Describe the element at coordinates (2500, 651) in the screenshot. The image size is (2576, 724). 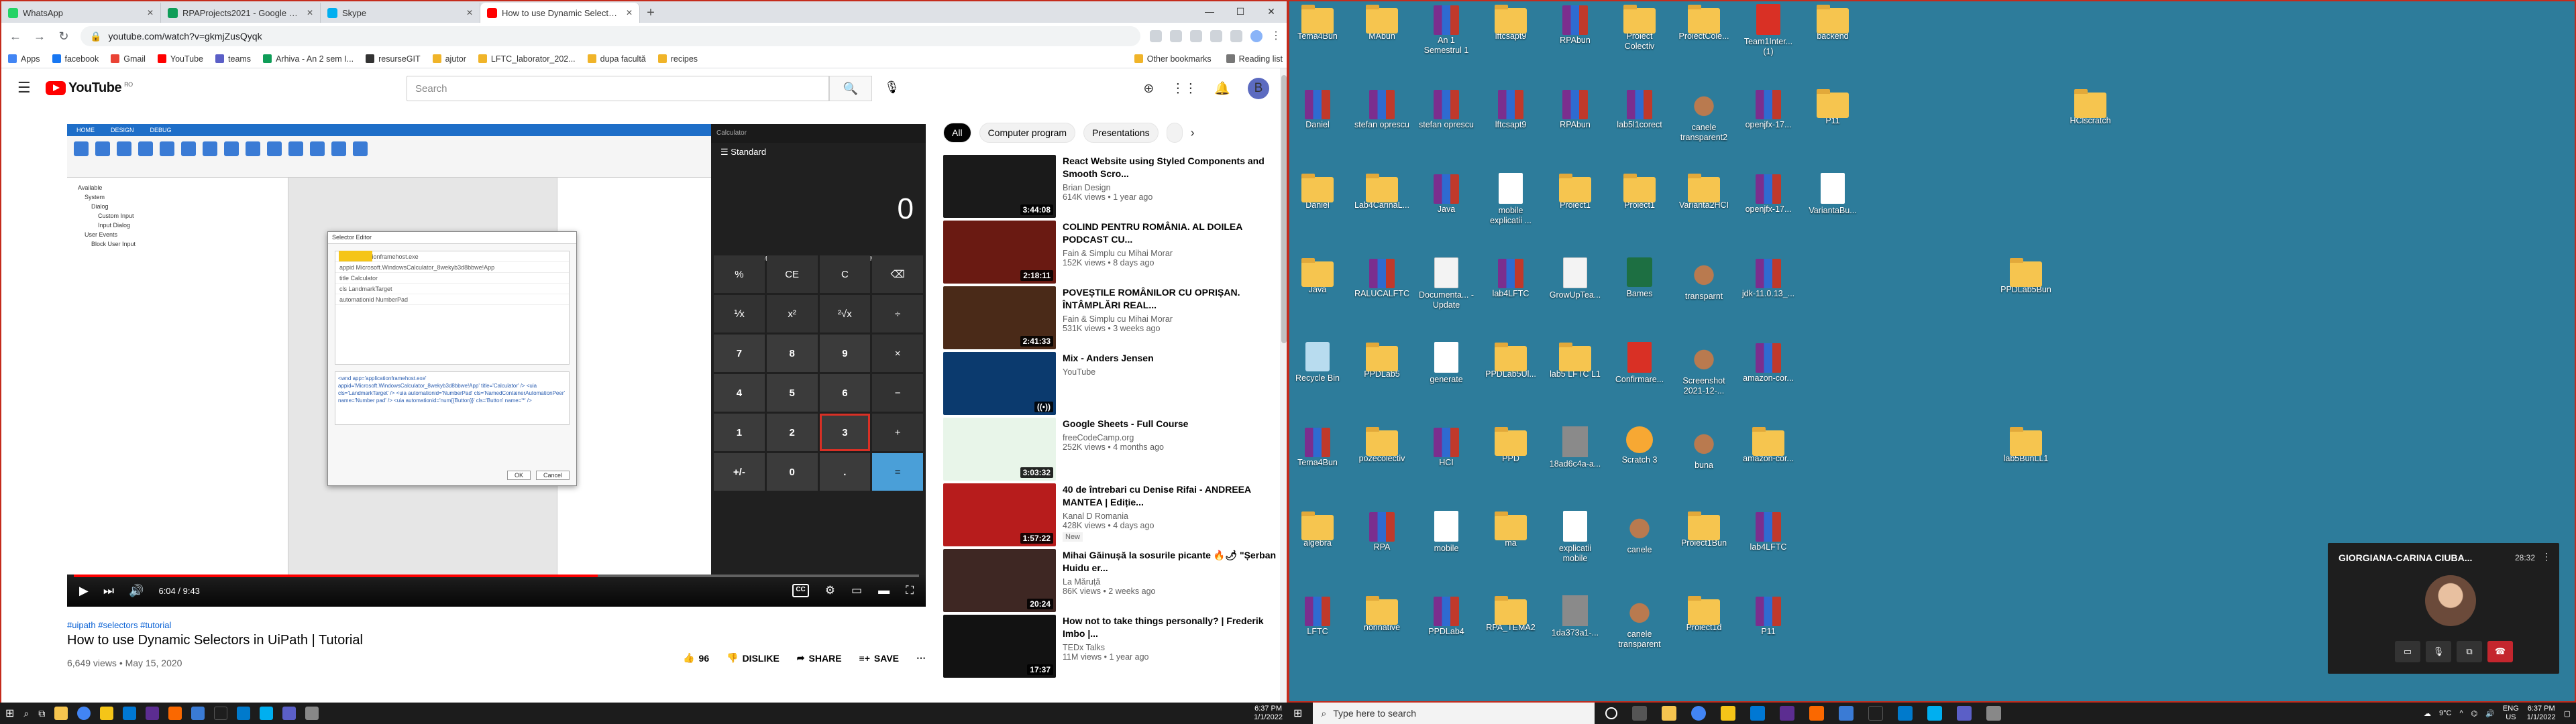
I see `end-call-icon: ☎` at that location.